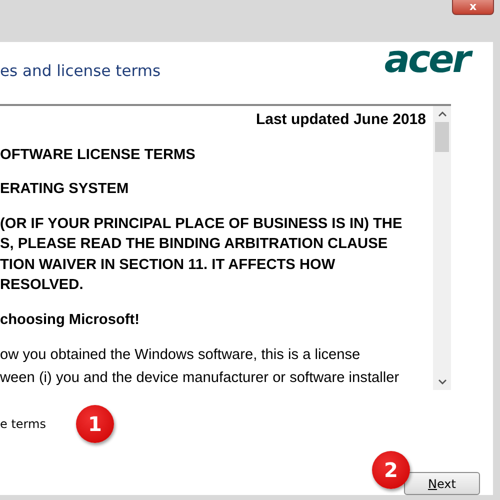  Describe the element at coordinates (70, 320) in the screenshot. I see `license-text-line: choosing Microsoft!` at that location.